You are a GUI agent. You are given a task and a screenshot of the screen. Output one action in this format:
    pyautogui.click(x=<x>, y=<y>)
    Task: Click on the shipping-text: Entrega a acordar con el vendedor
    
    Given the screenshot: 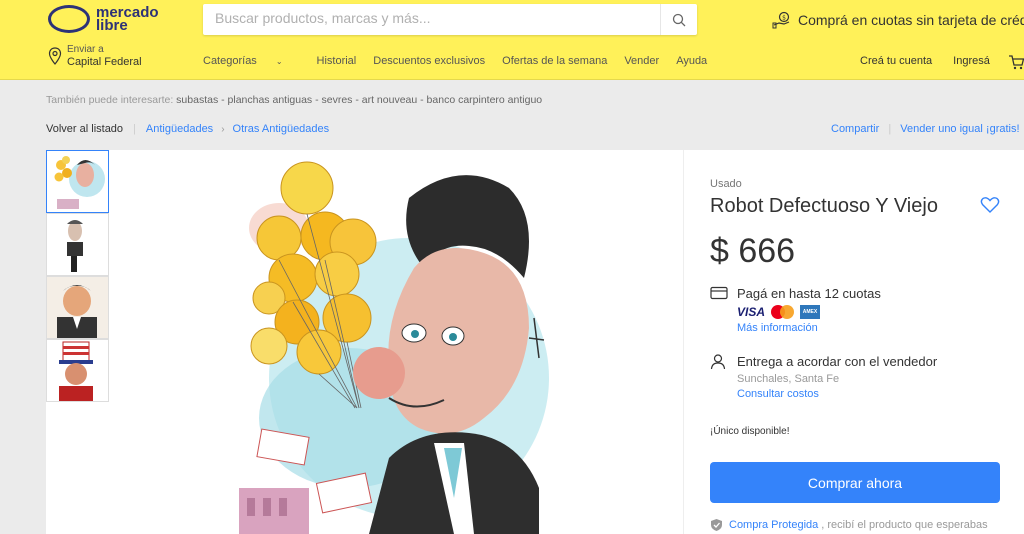 What is the action you would take?
    pyautogui.click(x=837, y=361)
    